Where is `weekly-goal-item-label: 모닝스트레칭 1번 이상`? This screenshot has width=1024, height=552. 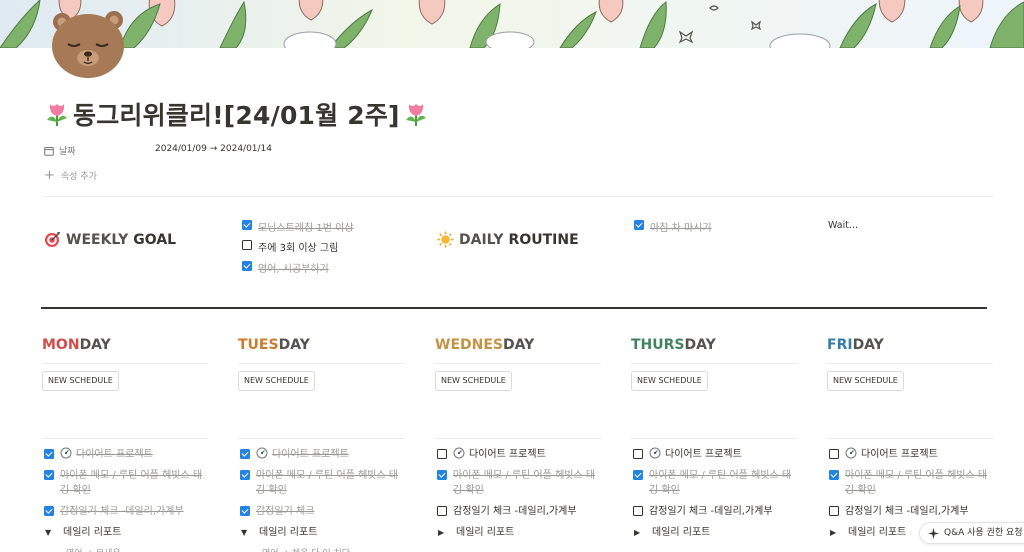
weekly-goal-item-label: 모닝스트레칭 1번 이상 is located at coordinates (306, 228).